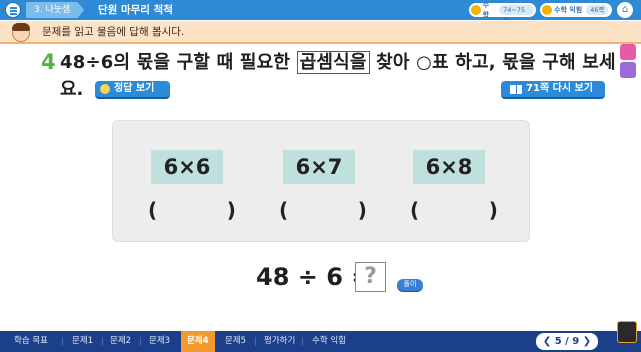 This screenshot has width=641, height=352. Describe the element at coordinates (410, 285) in the screenshot. I see `solution-button: 풀이` at that location.